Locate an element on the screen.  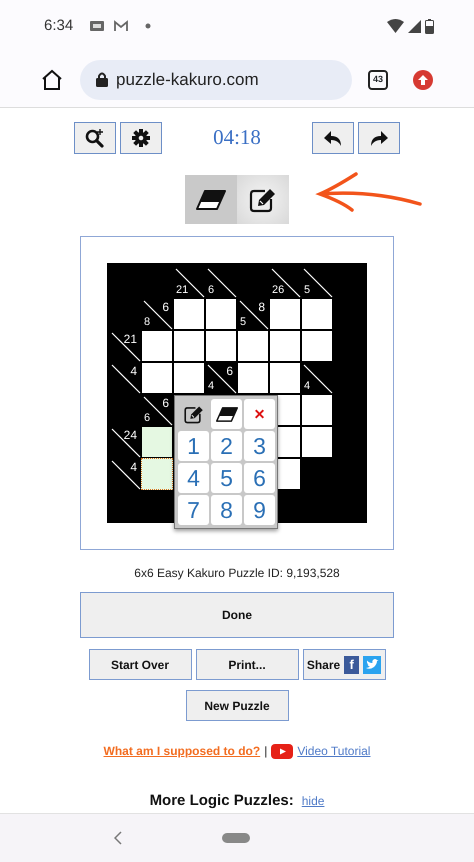
dot-icon is located at coordinates (148, 26).